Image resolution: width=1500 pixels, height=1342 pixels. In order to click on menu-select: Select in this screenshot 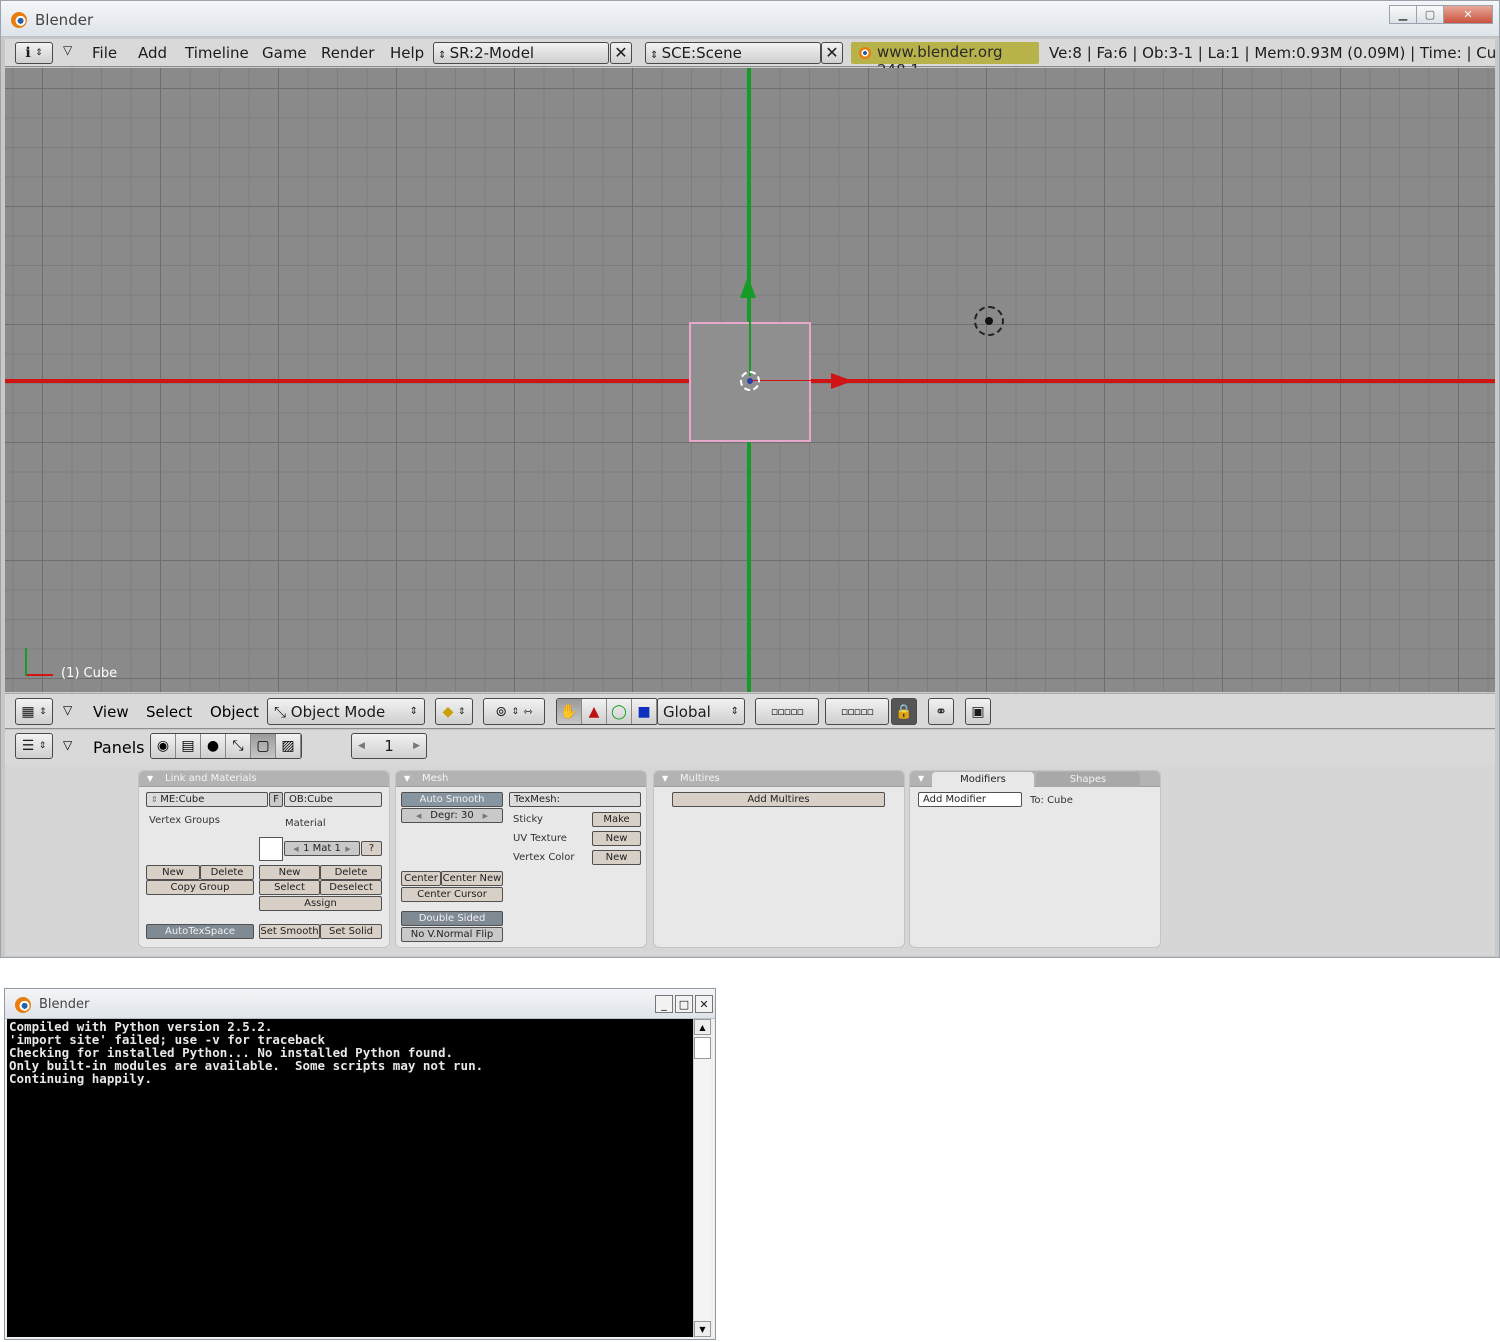, I will do `click(169, 712)`.